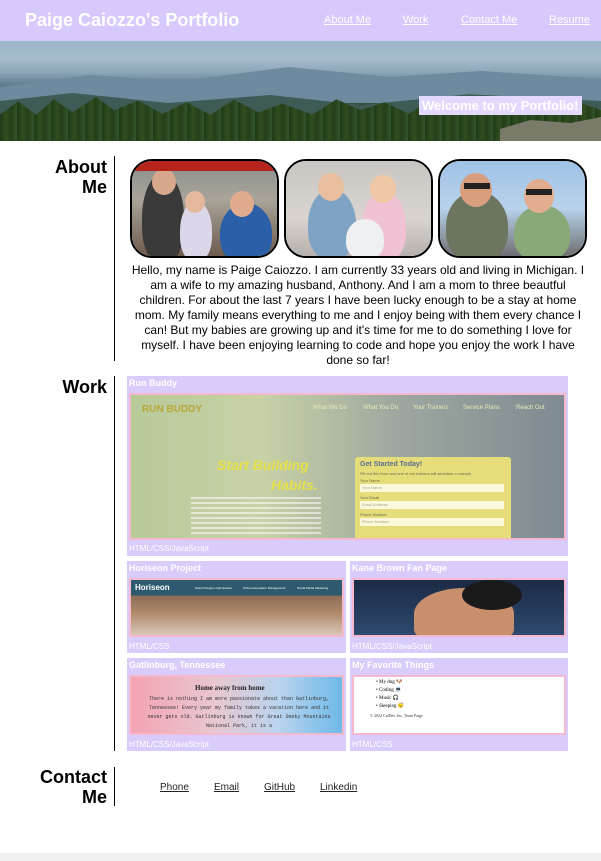 The width and height of the screenshot is (601, 861). I want to click on contact-heading: Contact Me, so click(68, 787).